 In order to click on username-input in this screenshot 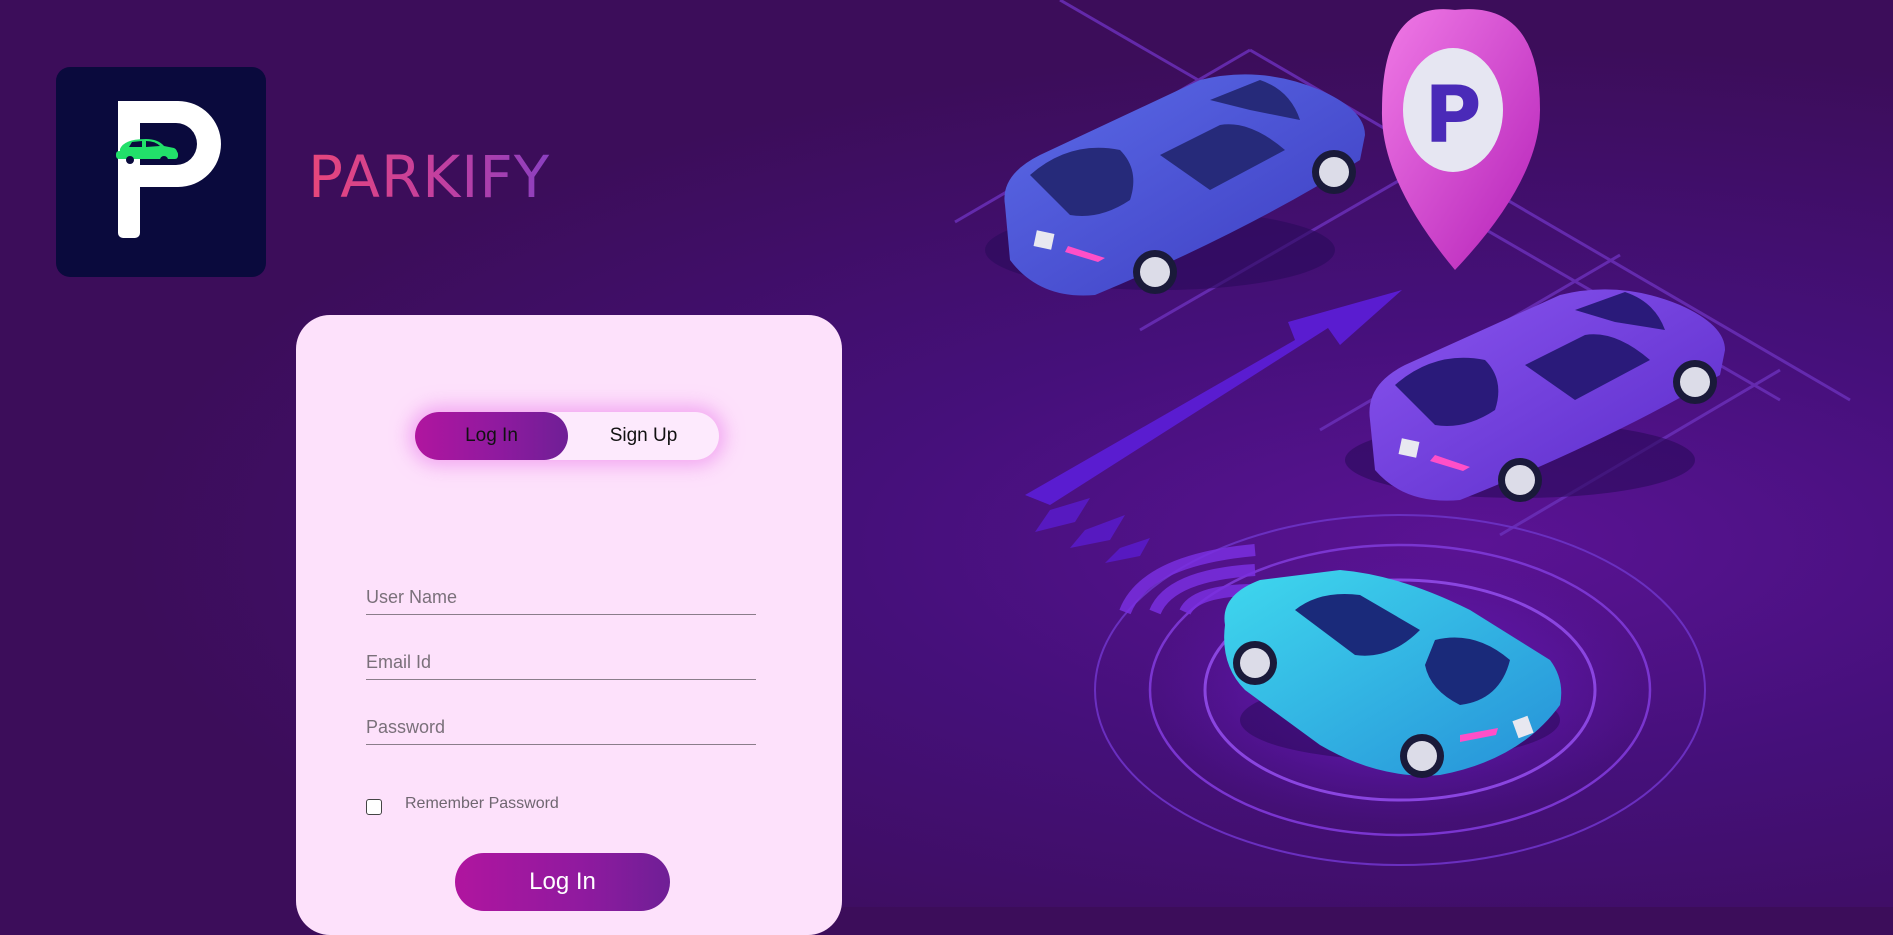, I will do `click(561, 597)`.